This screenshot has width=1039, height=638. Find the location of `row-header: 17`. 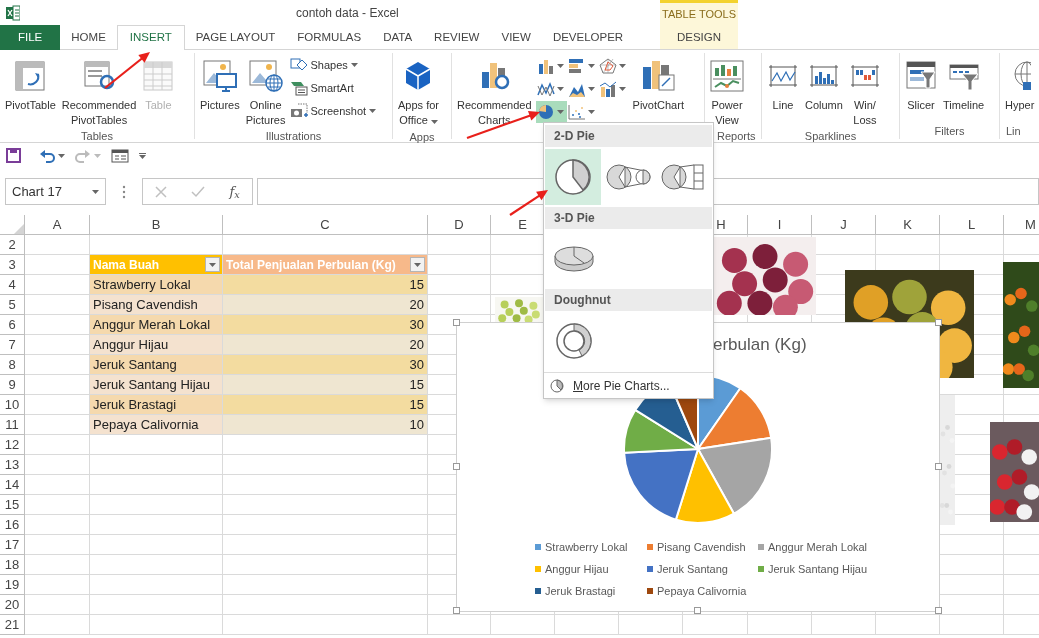

row-header: 17 is located at coordinates (12, 545).